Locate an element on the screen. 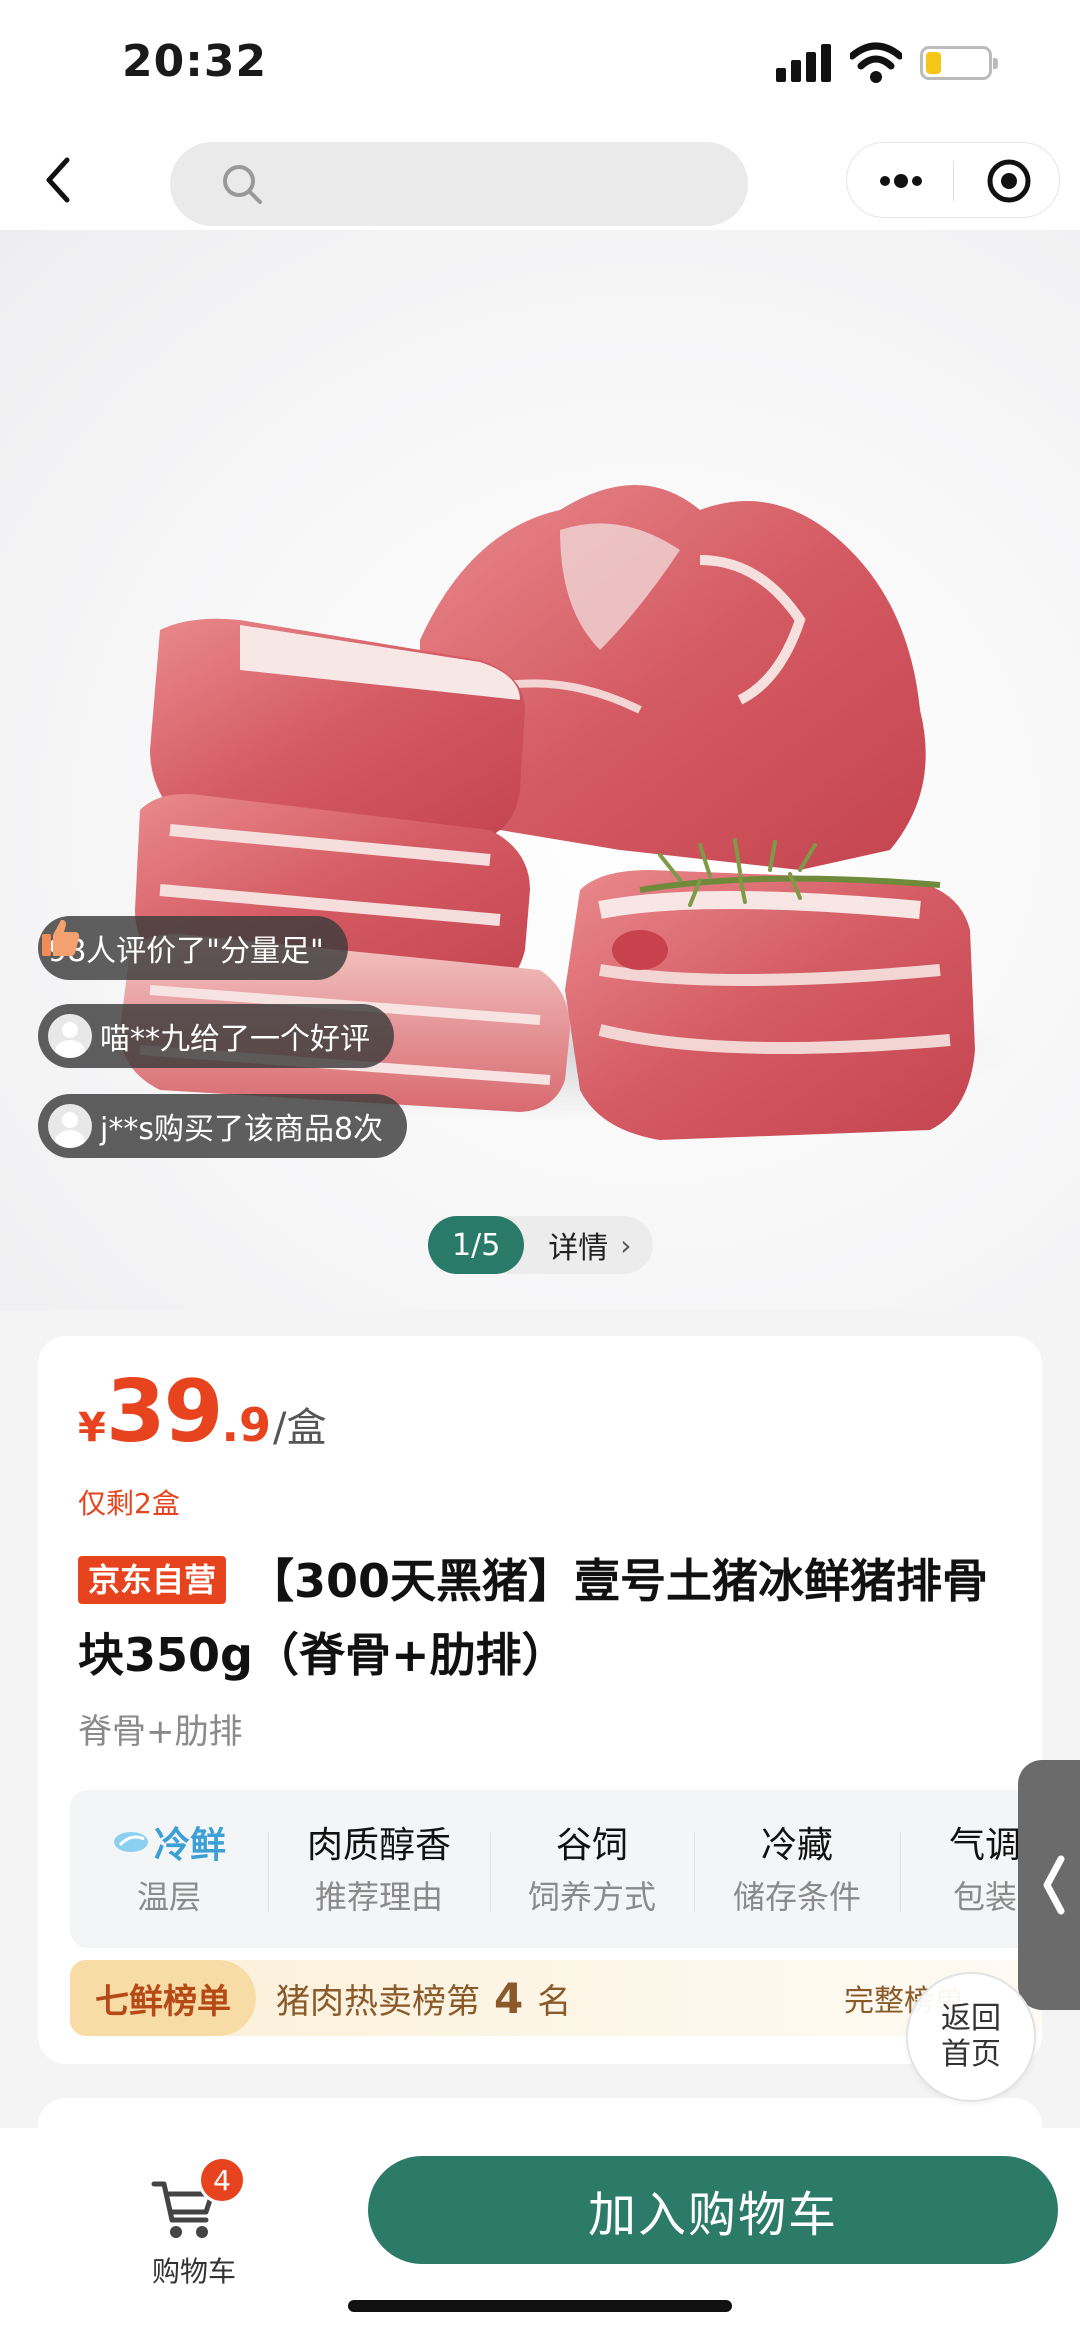 The height and width of the screenshot is (2336, 1080). price-unit: /盒 is located at coordinates (300, 1428).